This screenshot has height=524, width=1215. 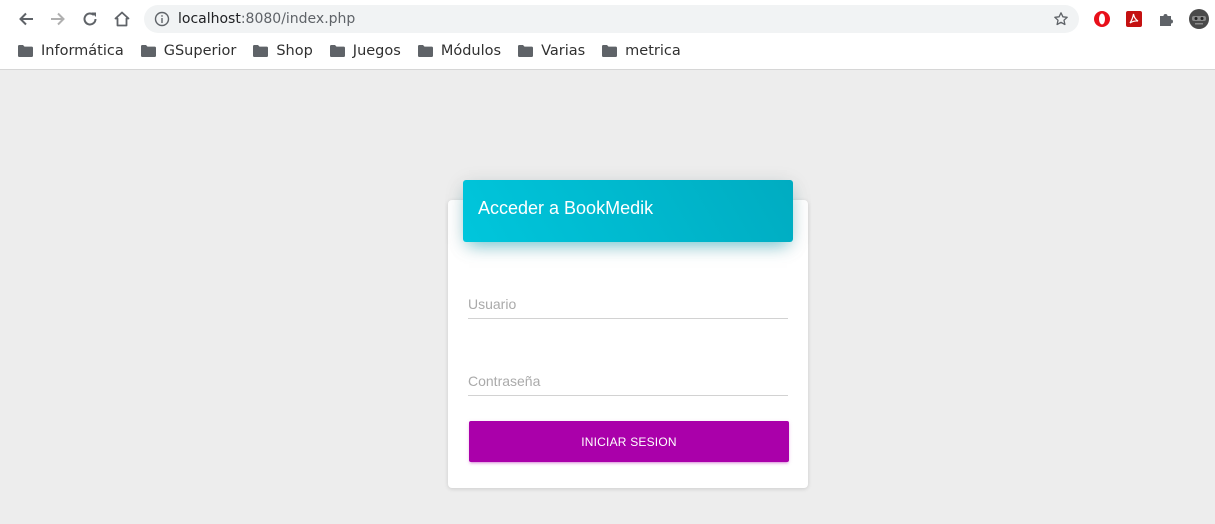 I want to click on bookmark-varias: Varias, so click(x=551, y=51).